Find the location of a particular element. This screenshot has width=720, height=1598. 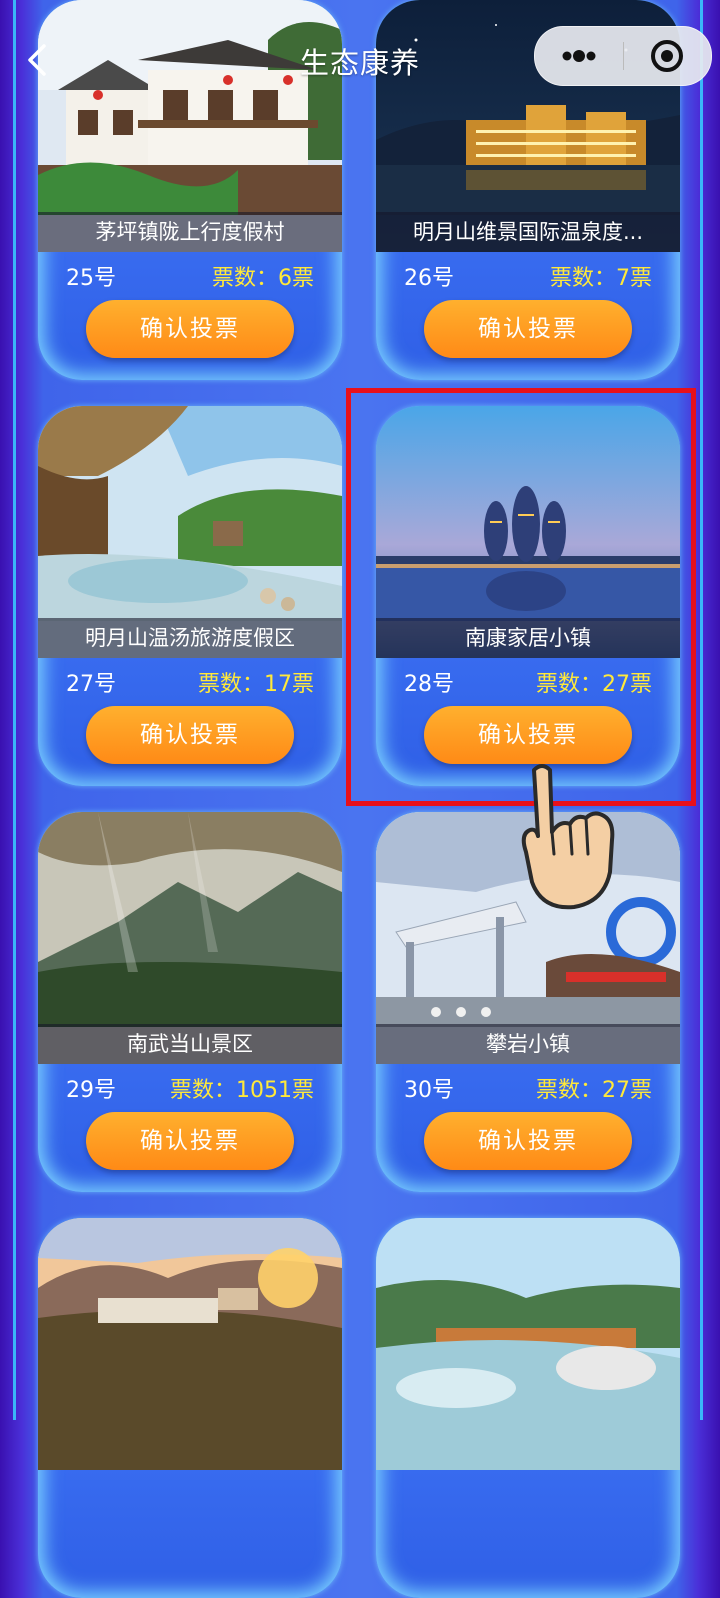

candidate-name: 茅坪镇陇上行度假村 is located at coordinates (190, 232).